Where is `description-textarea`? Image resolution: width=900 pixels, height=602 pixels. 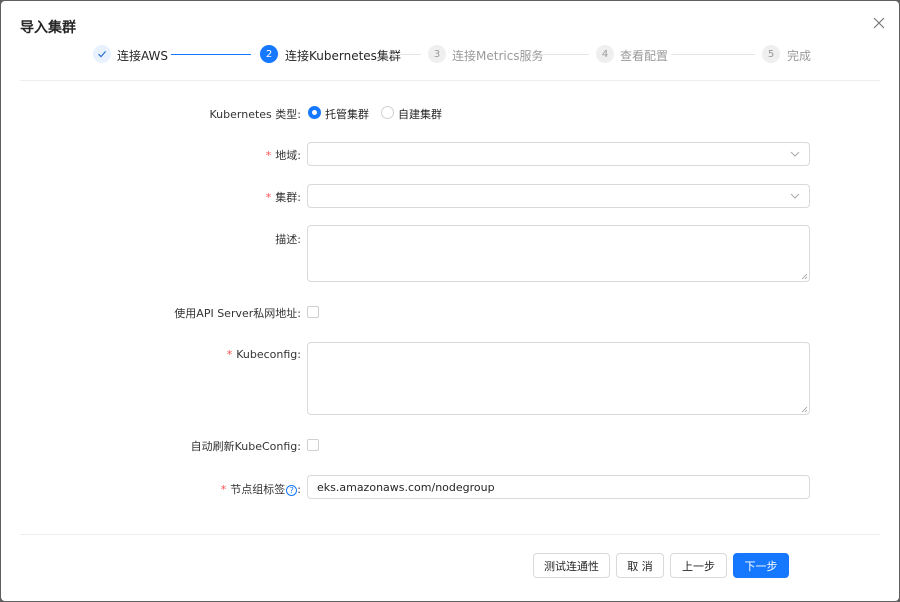 description-textarea is located at coordinates (558, 253).